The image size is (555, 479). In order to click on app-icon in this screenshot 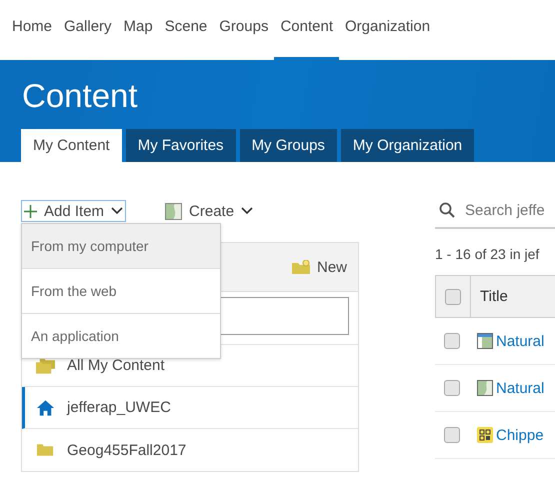, I will do `click(485, 435)`.